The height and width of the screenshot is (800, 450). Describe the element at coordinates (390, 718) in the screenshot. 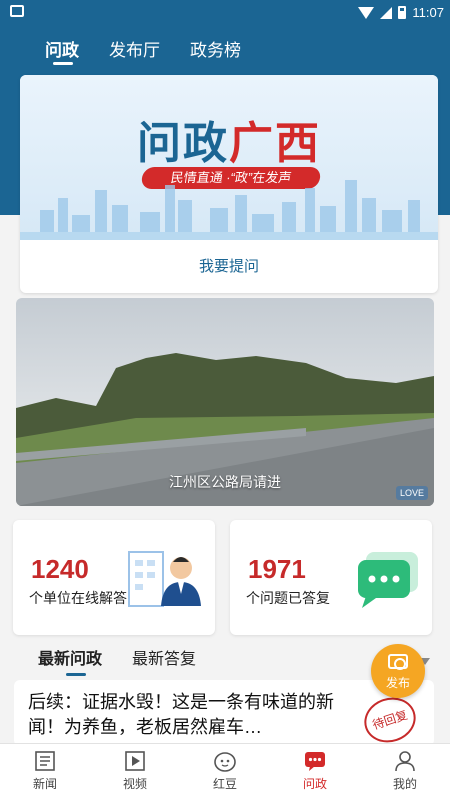

I see `pending-reply-stamp: 待回复` at that location.